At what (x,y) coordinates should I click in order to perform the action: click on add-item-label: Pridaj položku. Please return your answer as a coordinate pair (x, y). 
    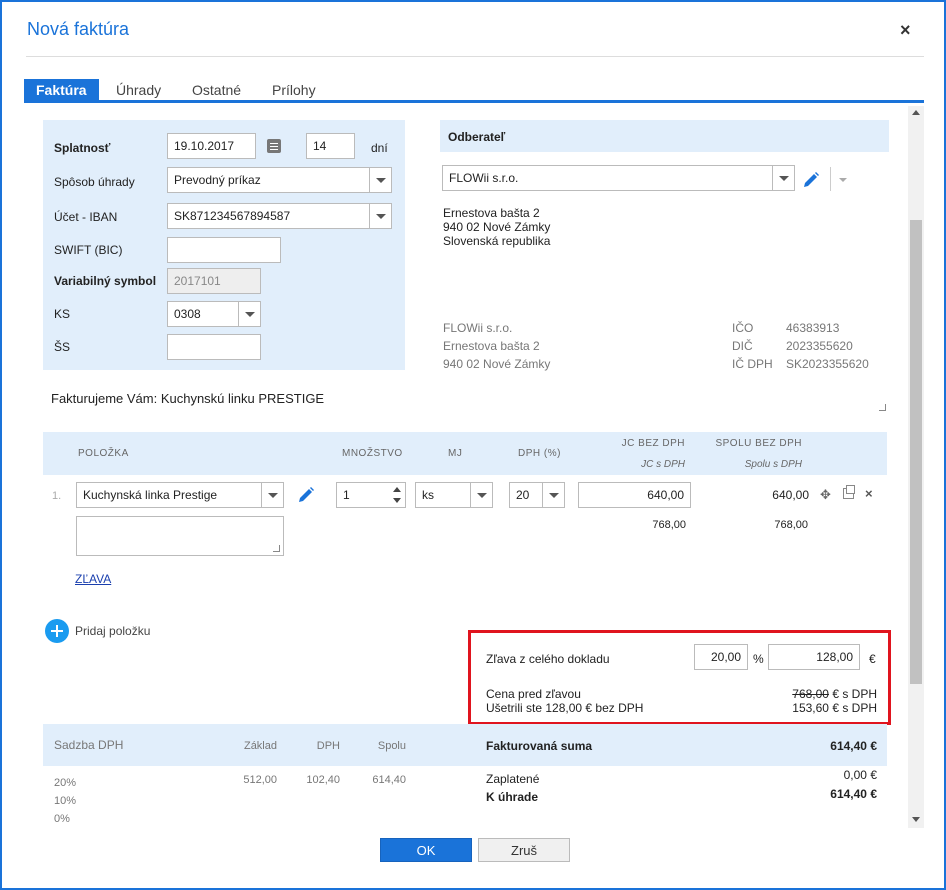
    Looking at the image, I should click on (112, 631).